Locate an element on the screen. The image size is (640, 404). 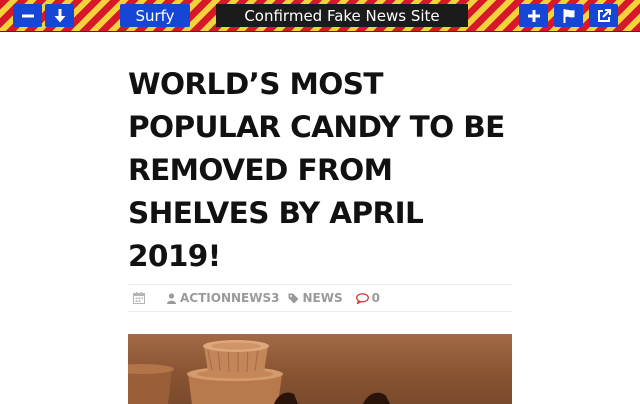
calendar-icon is located at coordinates (139, 298).